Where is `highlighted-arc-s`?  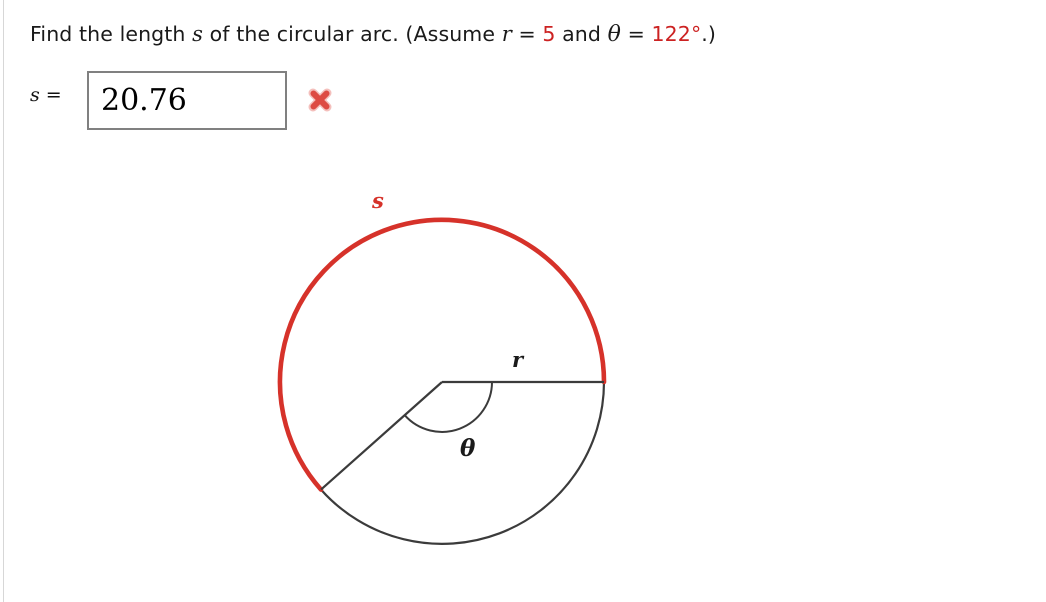
highlighted-arc-s is located at coordinates (442, 354).